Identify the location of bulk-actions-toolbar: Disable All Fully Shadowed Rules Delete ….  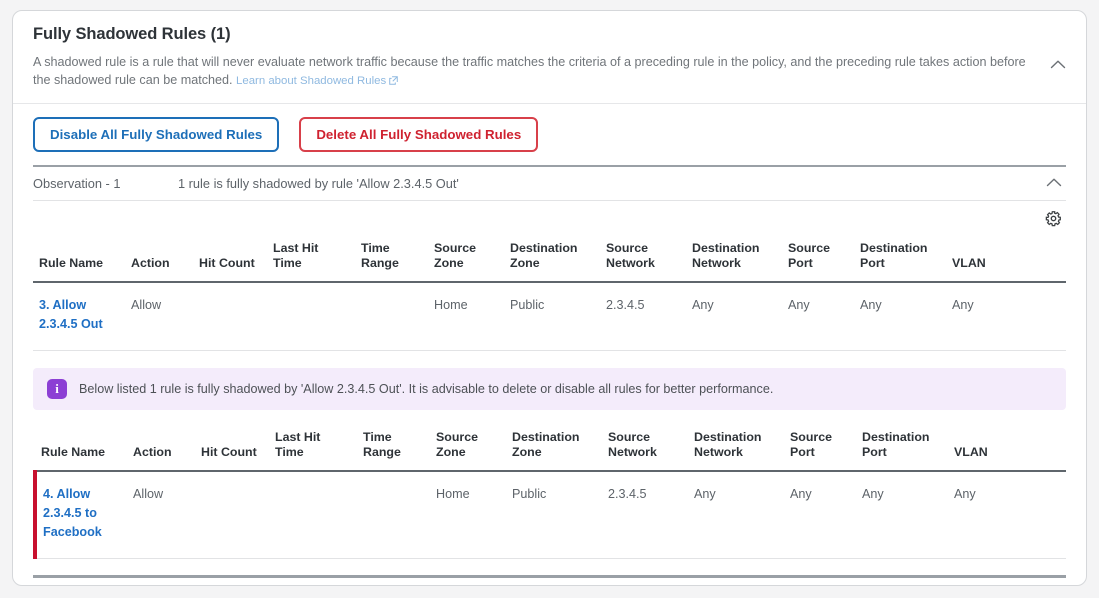
(549, 134).